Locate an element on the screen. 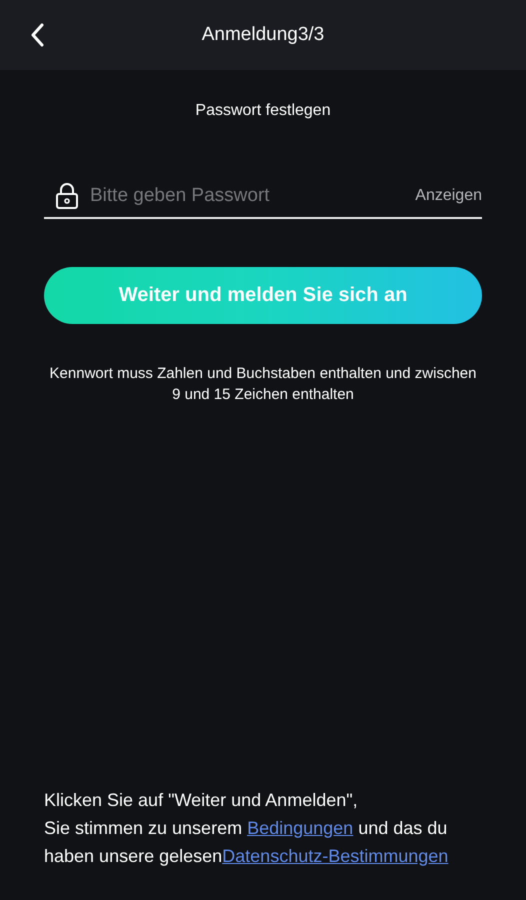 The image size is (526, 900). lock-icon is located at coordinates (67, 196).